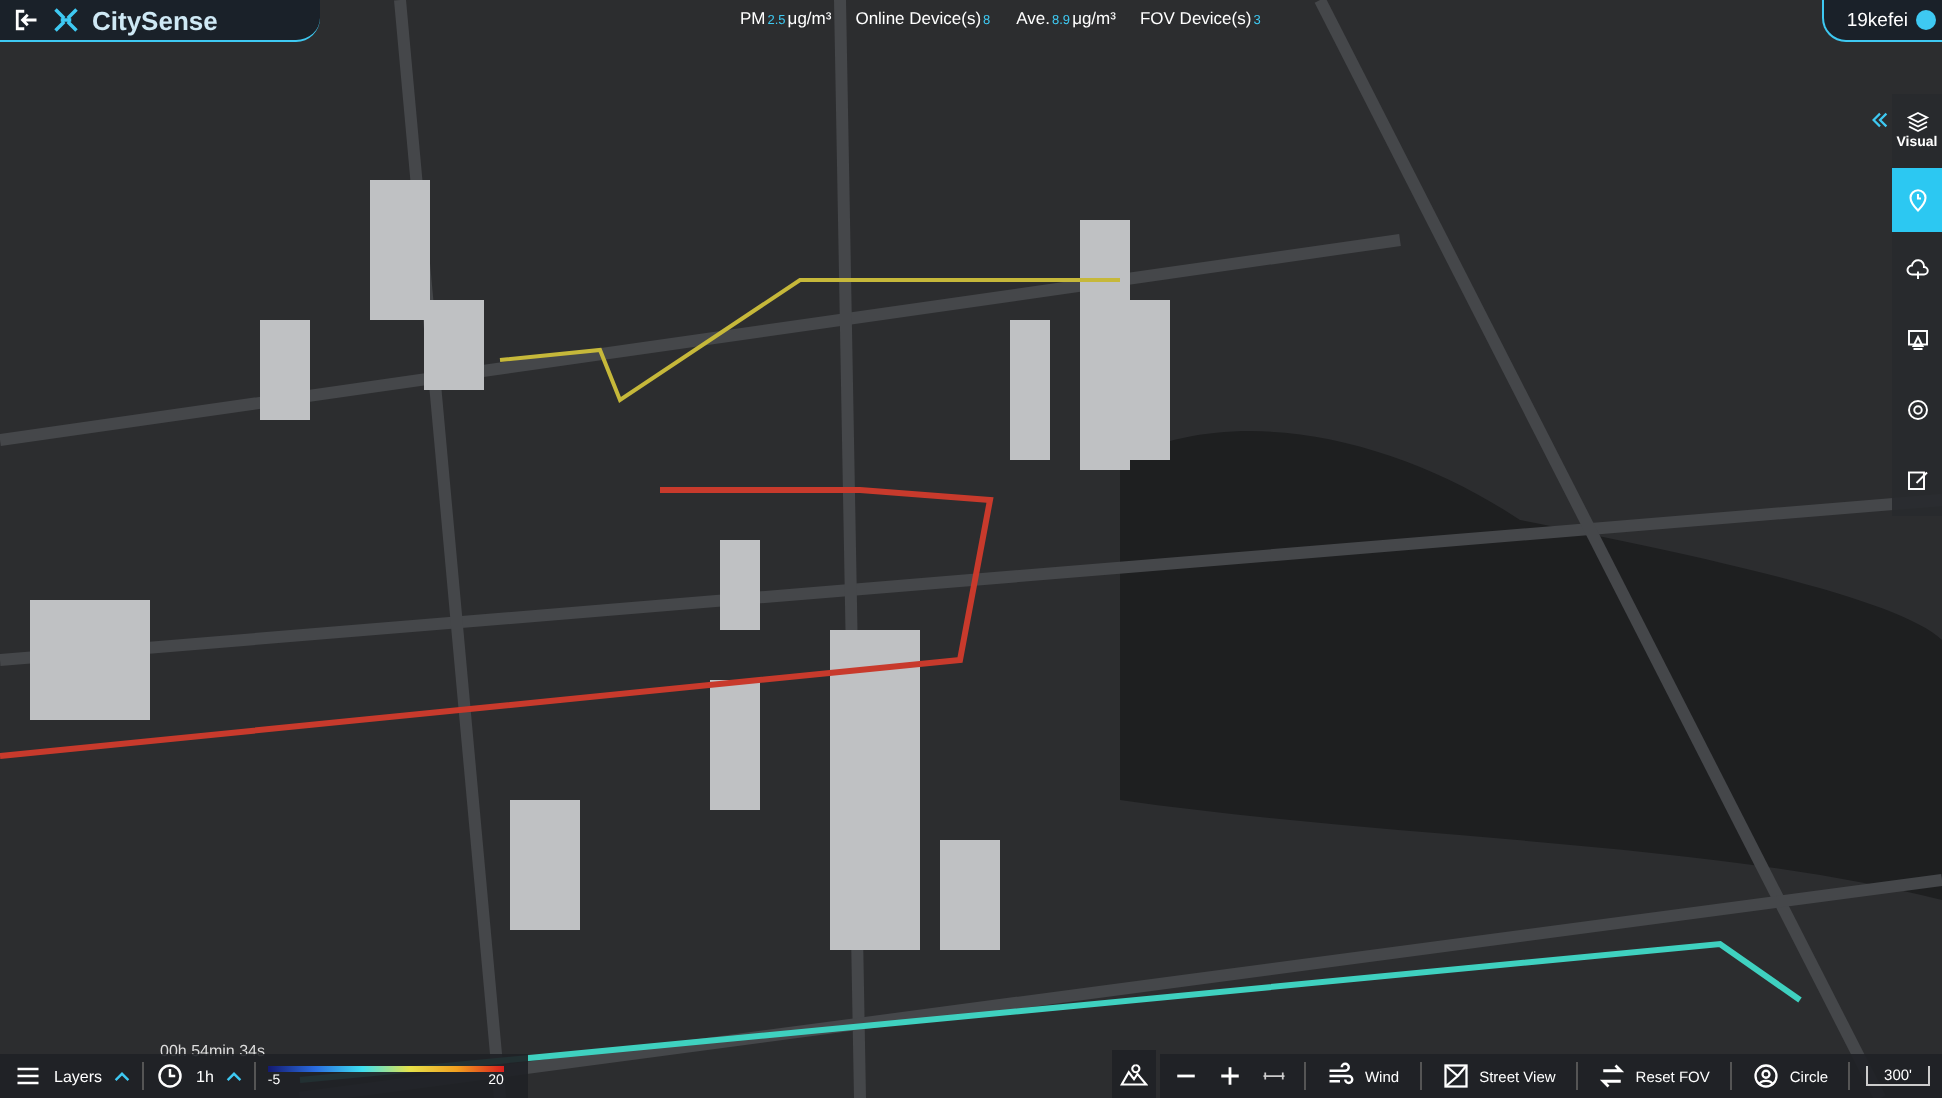 The height and width of the screenshot is (1098, 1942). Describe the element at coordinates (155, 20) in the screenshot. I see `app-name: CitySense` at that location.